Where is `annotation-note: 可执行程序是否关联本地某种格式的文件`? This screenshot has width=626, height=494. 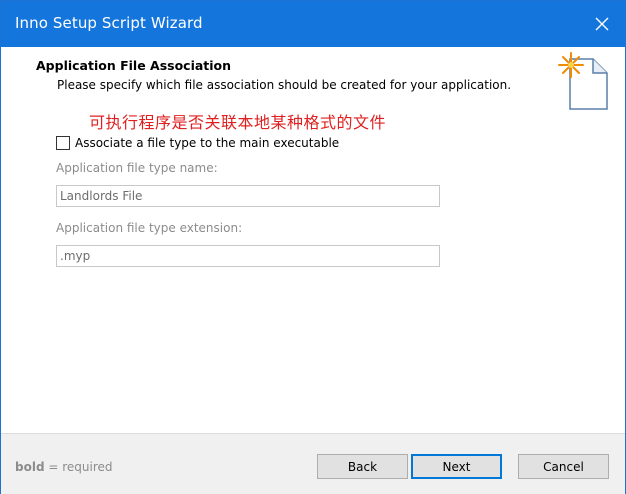
annotation-note: 可执行程序是否关联本地某种格式的文件 is located at coordinates (238, 122).